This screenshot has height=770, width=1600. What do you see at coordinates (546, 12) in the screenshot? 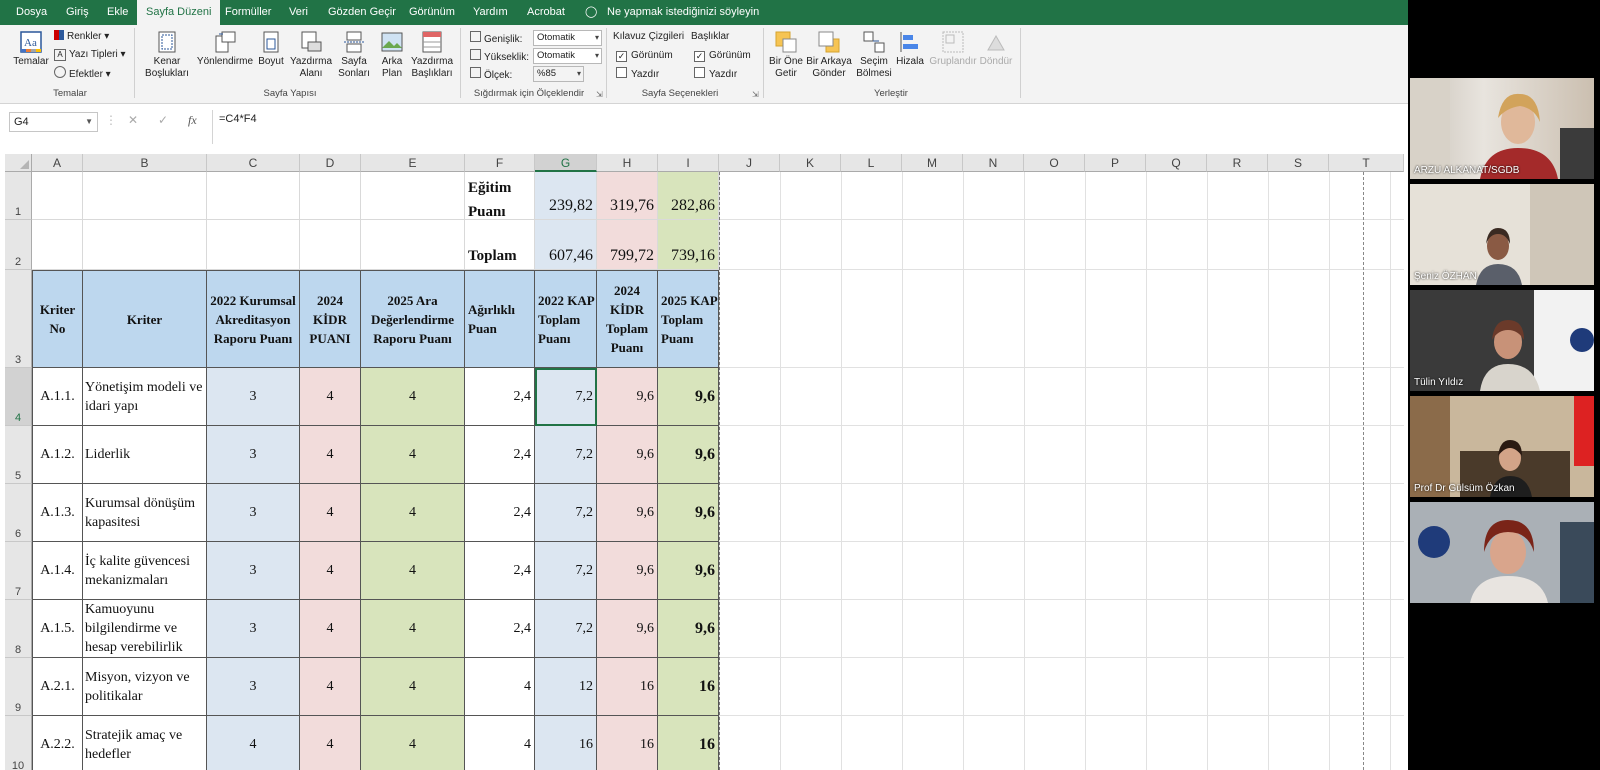
I see `tab-acrobat: Acrobat` at bounding box center [546, 12].